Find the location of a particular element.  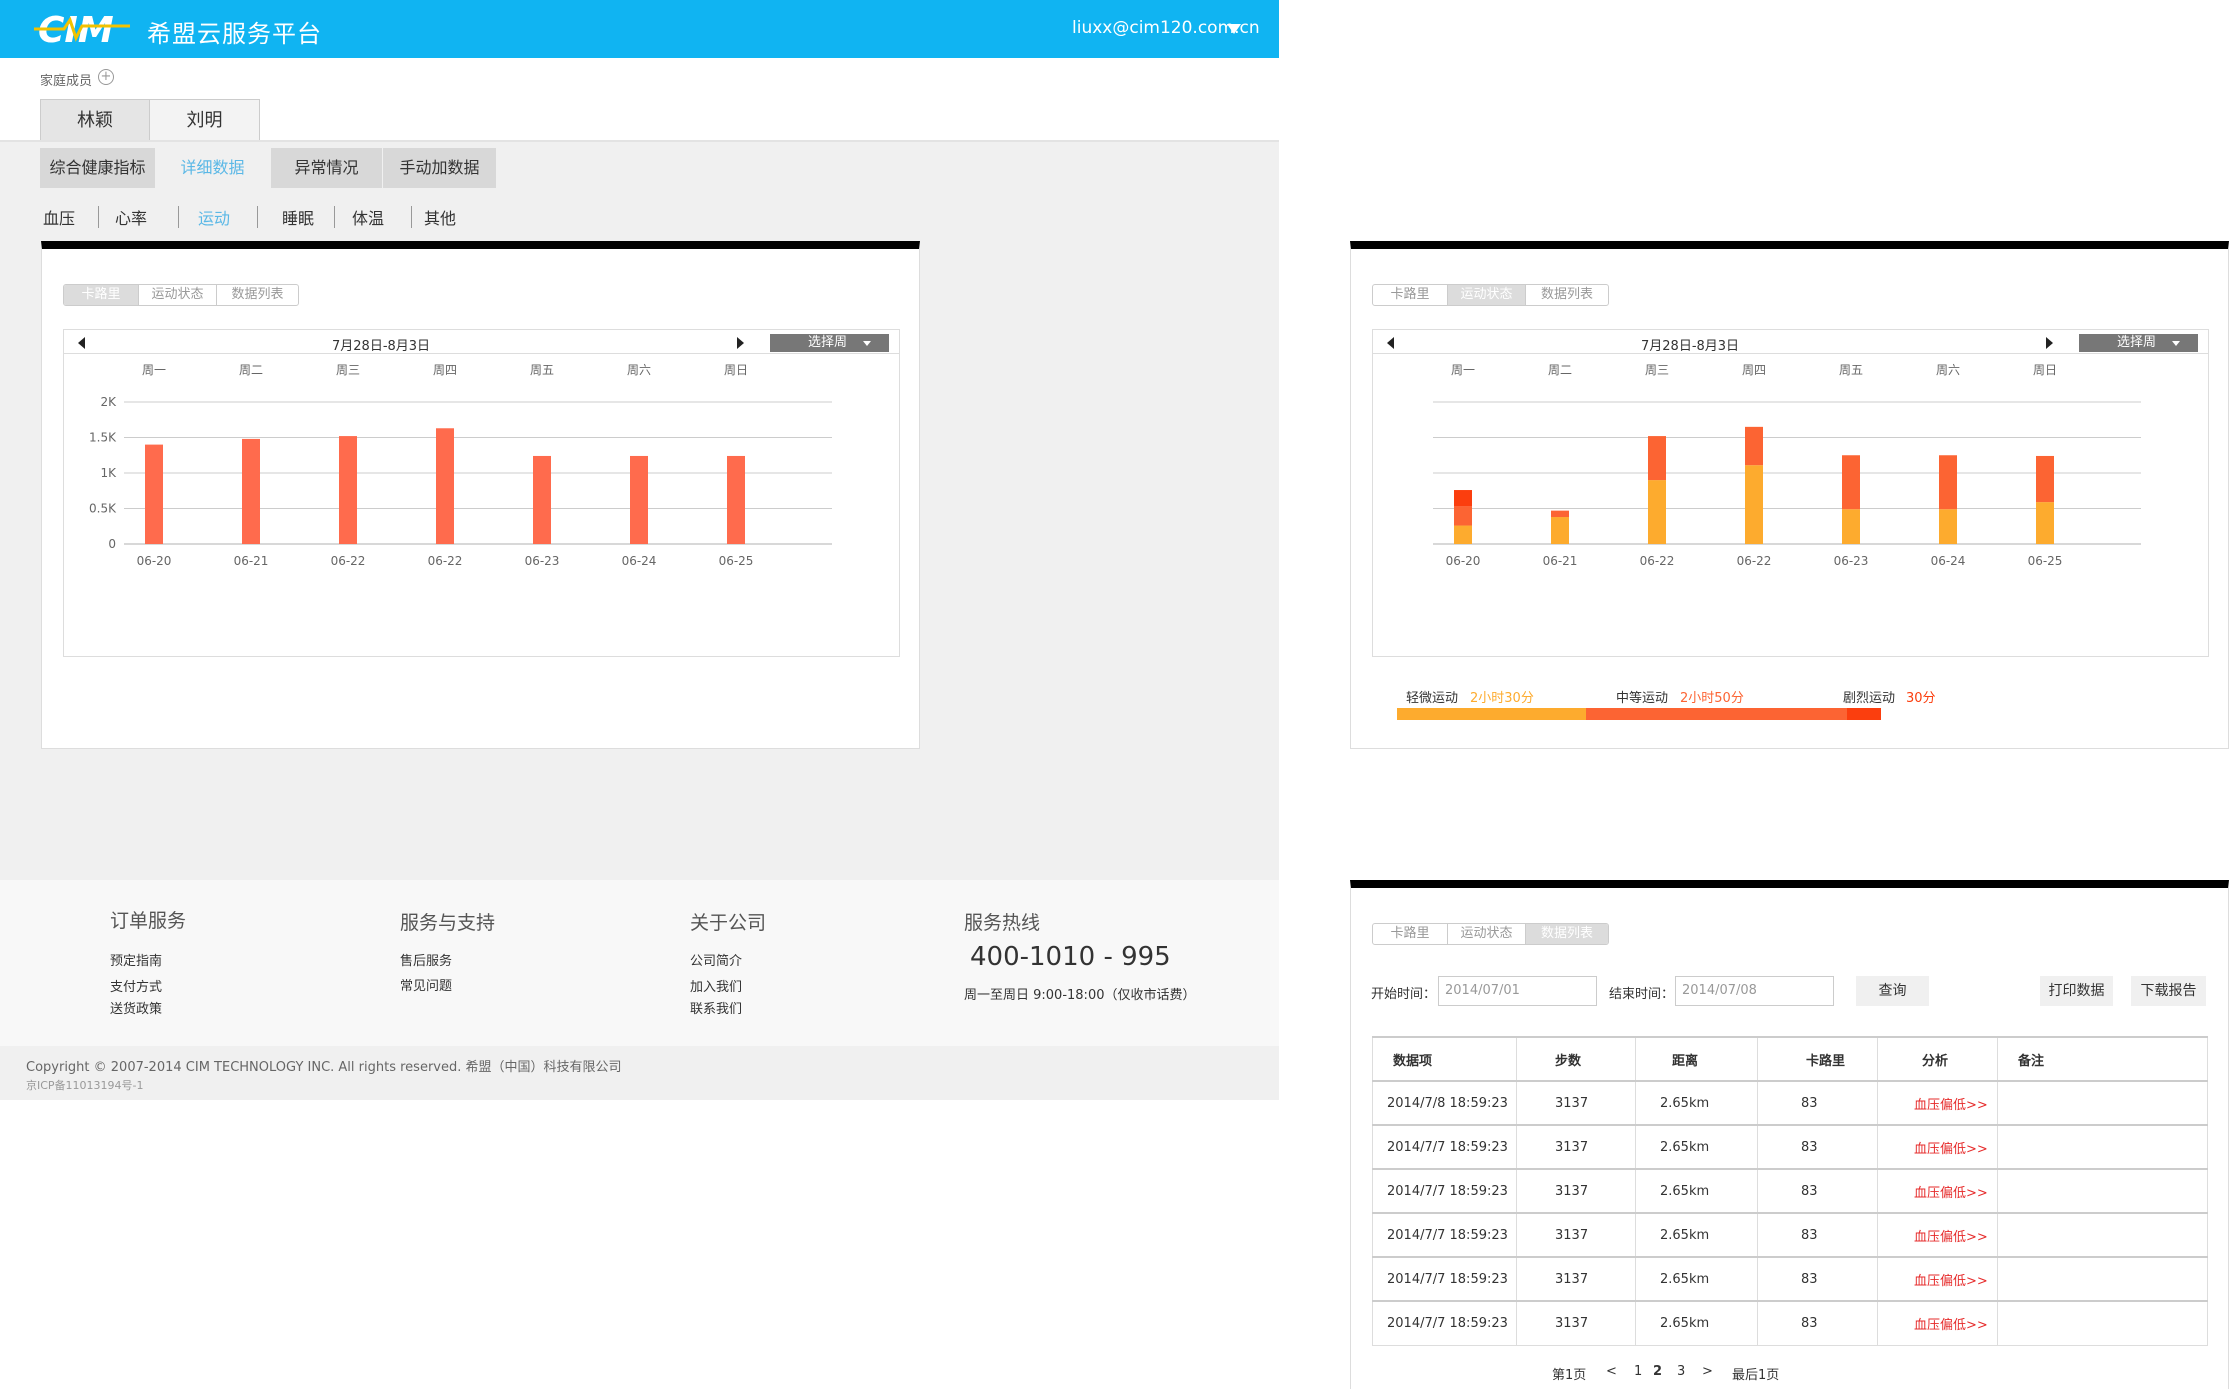

tab-detail-data: 详细数据 is located at coordinates (212, 168).